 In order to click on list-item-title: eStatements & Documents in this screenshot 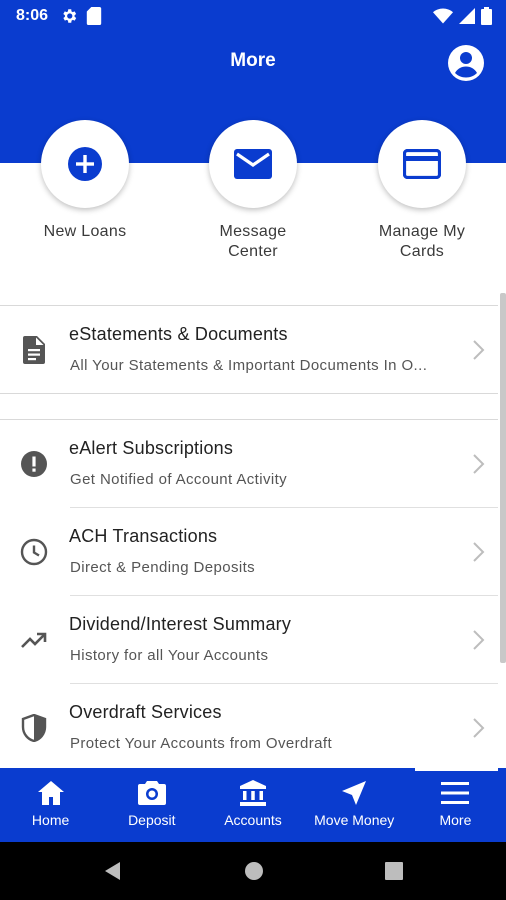, I will do `click(178, 334)`.